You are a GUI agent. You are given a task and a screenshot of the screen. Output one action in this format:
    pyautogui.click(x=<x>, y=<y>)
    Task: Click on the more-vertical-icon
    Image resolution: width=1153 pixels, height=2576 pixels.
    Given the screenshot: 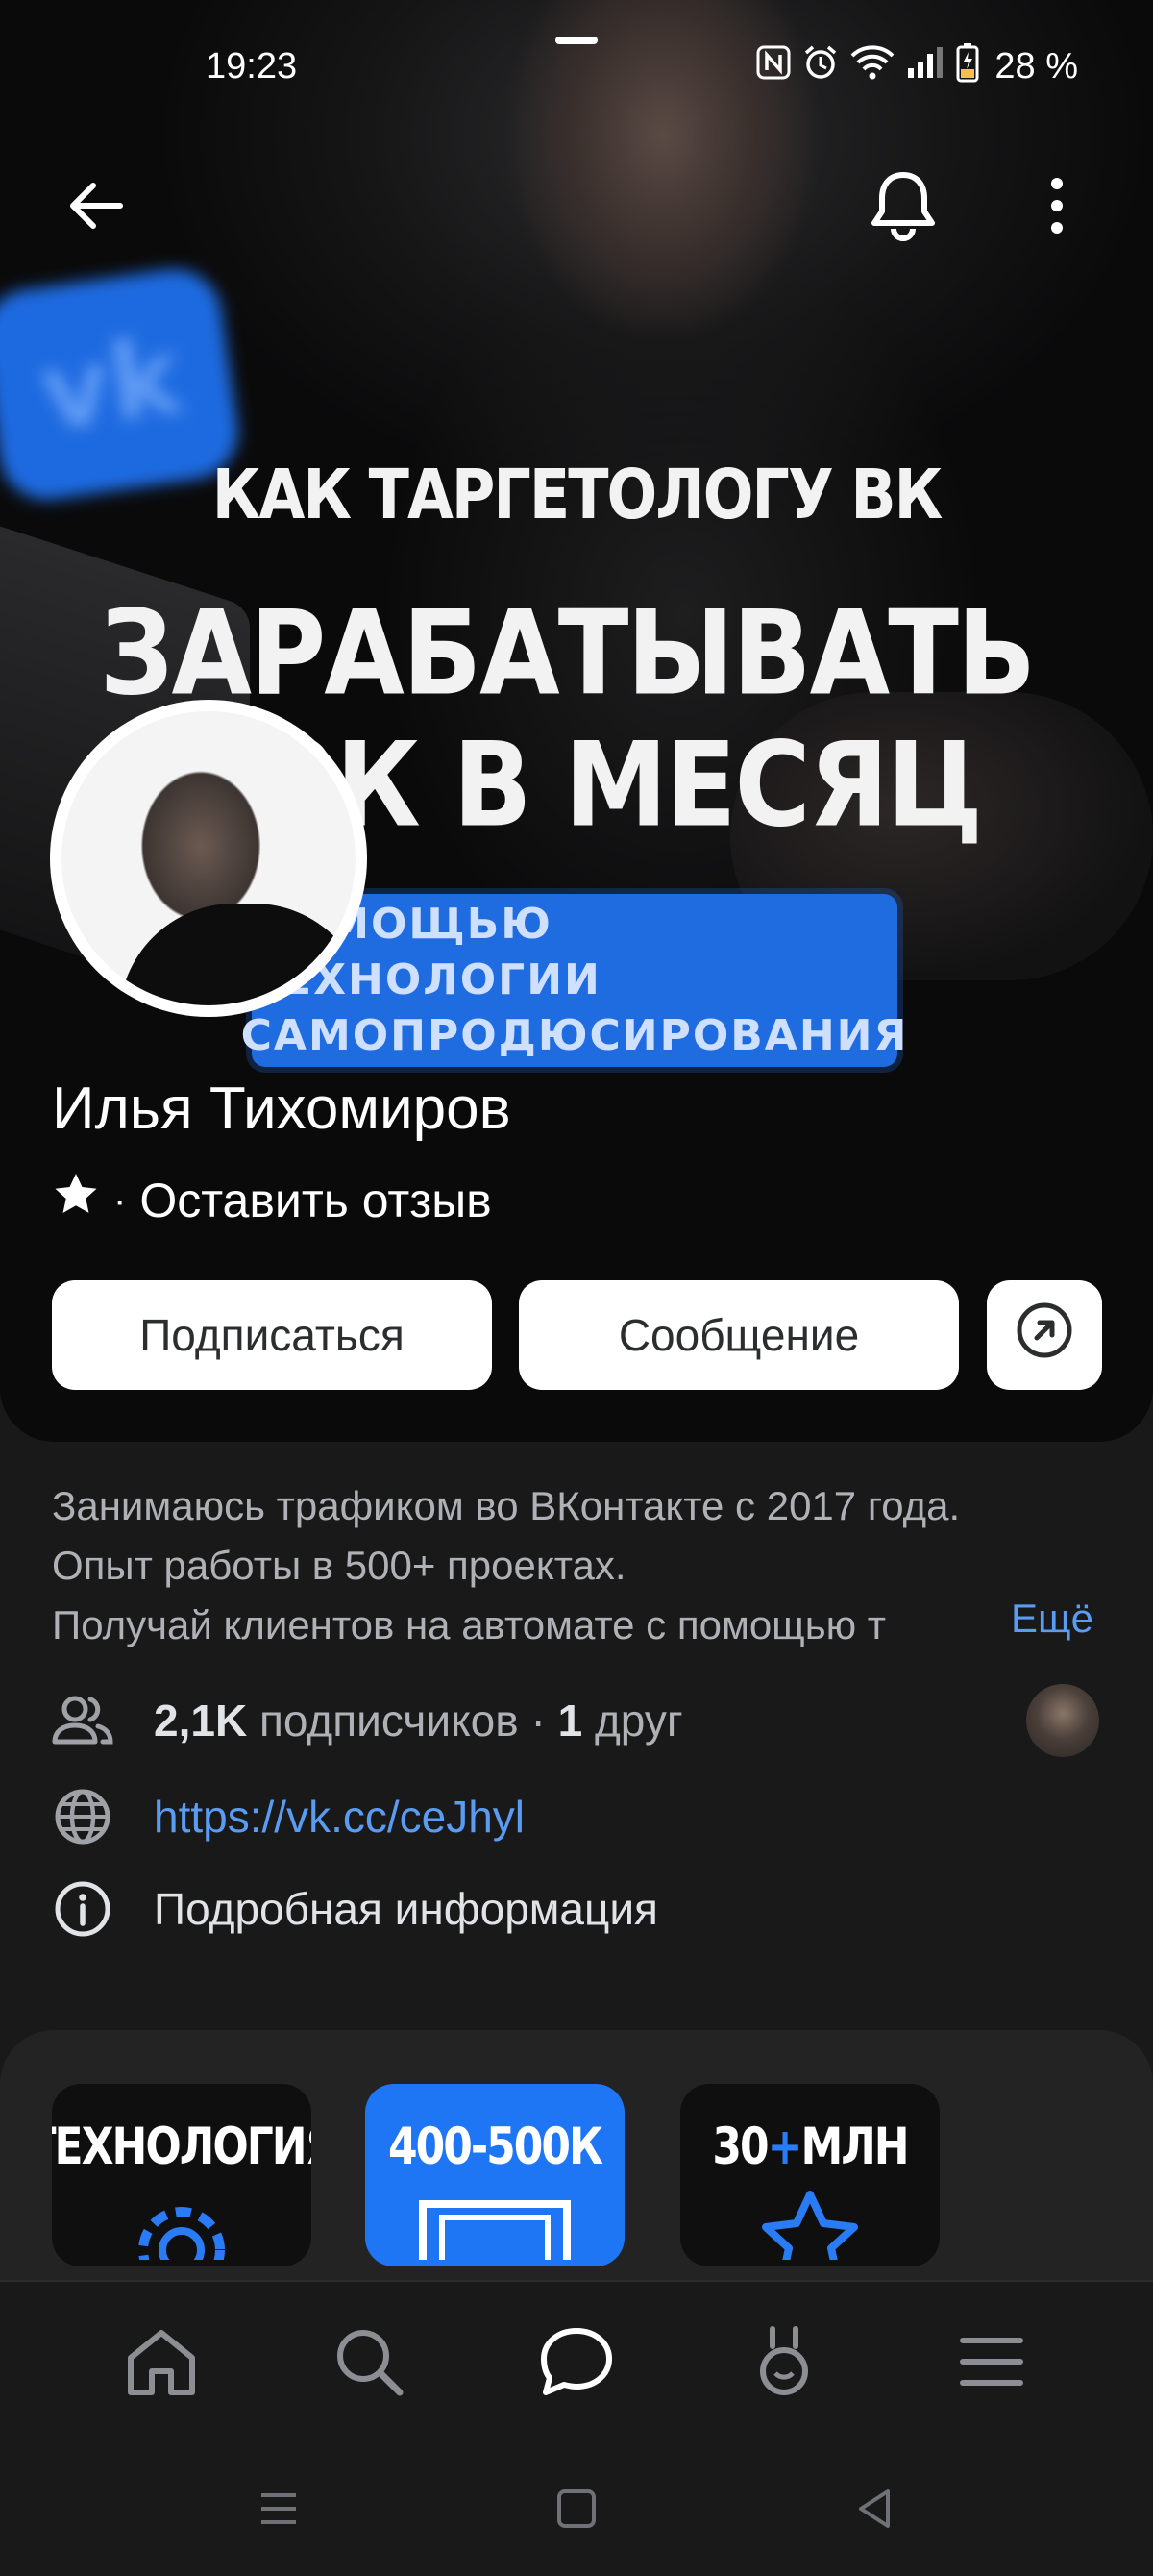 What is the action you would take?
    pyautogui.click(x=1057, y=208)
    